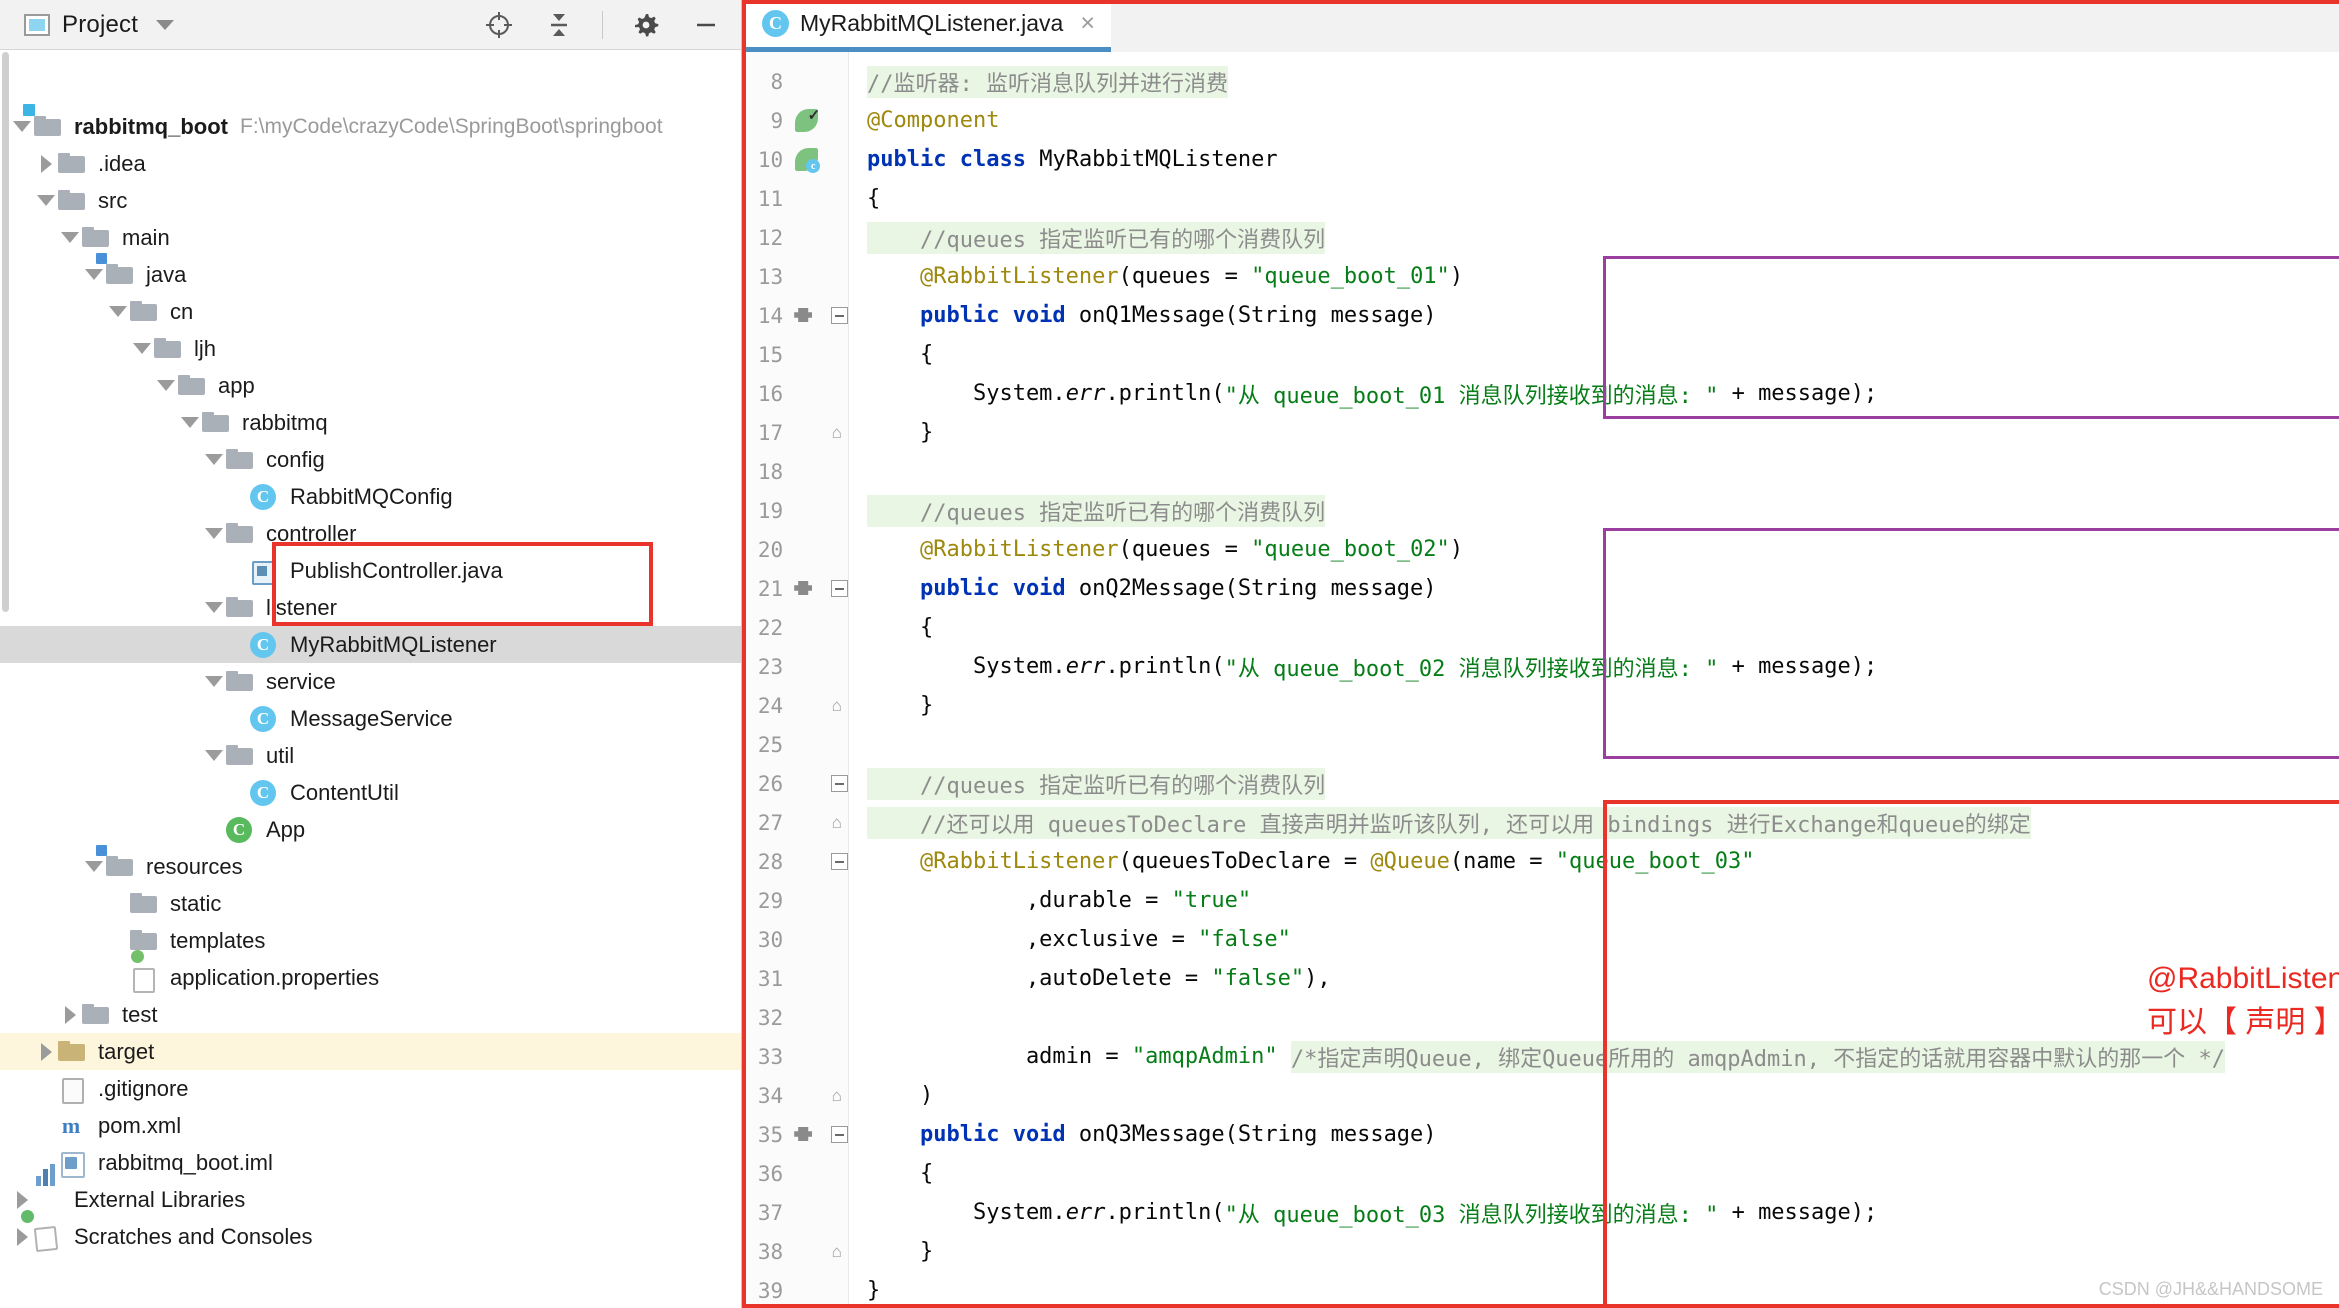 The image size is (2339, 1308). Describe the element at coordinates (891, 432) in the screenshot. I see `code-line-17: }` at that location.